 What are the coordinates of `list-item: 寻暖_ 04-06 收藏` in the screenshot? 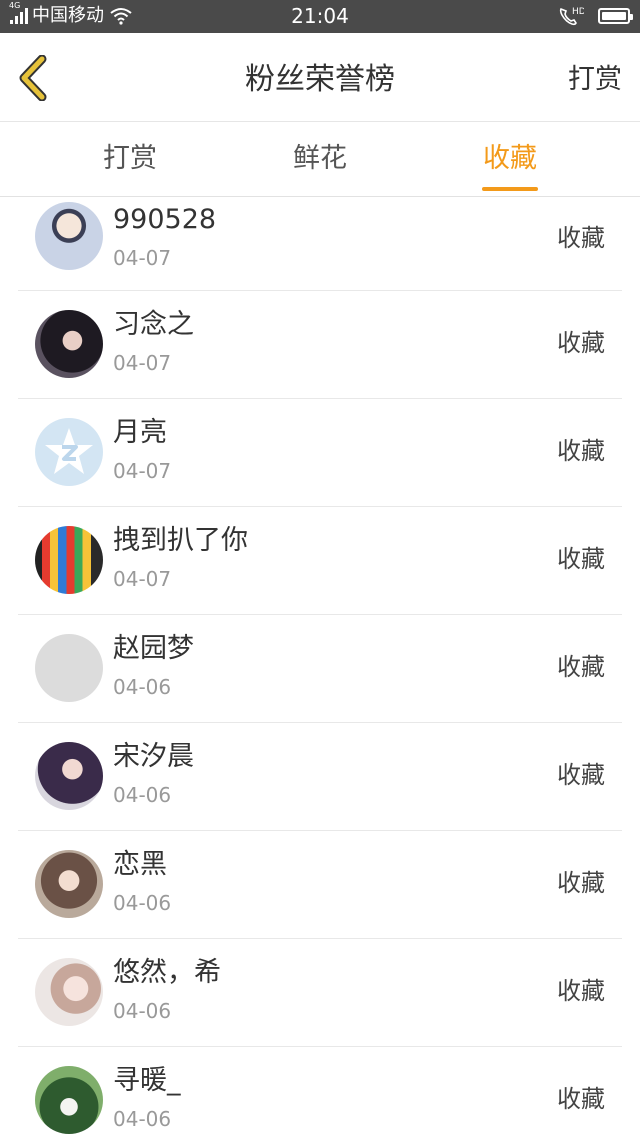 It's located at (320, 1092).